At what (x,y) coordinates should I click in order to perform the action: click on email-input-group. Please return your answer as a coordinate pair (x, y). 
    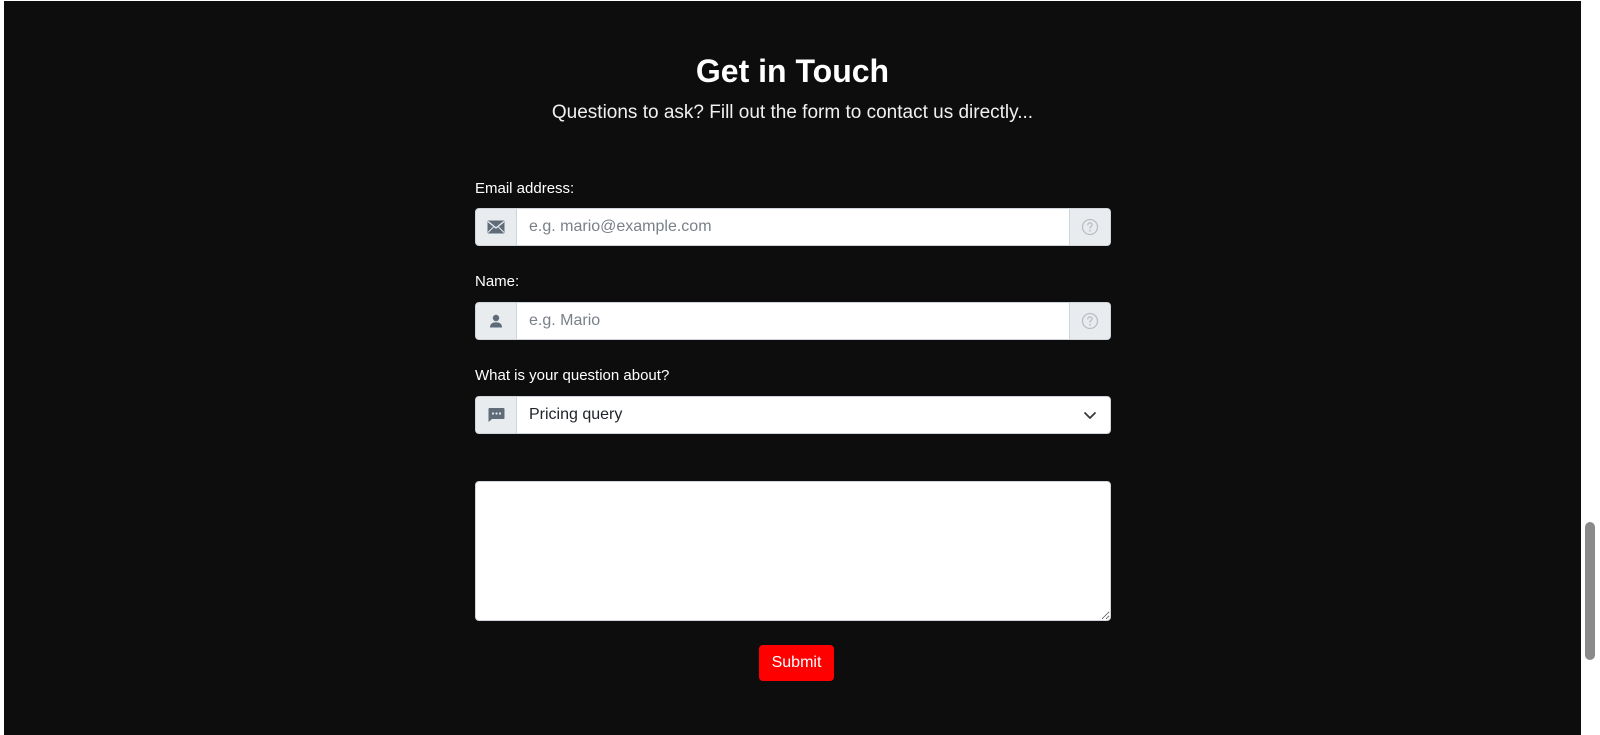
    Looking at the image, I should click on (793, 227).